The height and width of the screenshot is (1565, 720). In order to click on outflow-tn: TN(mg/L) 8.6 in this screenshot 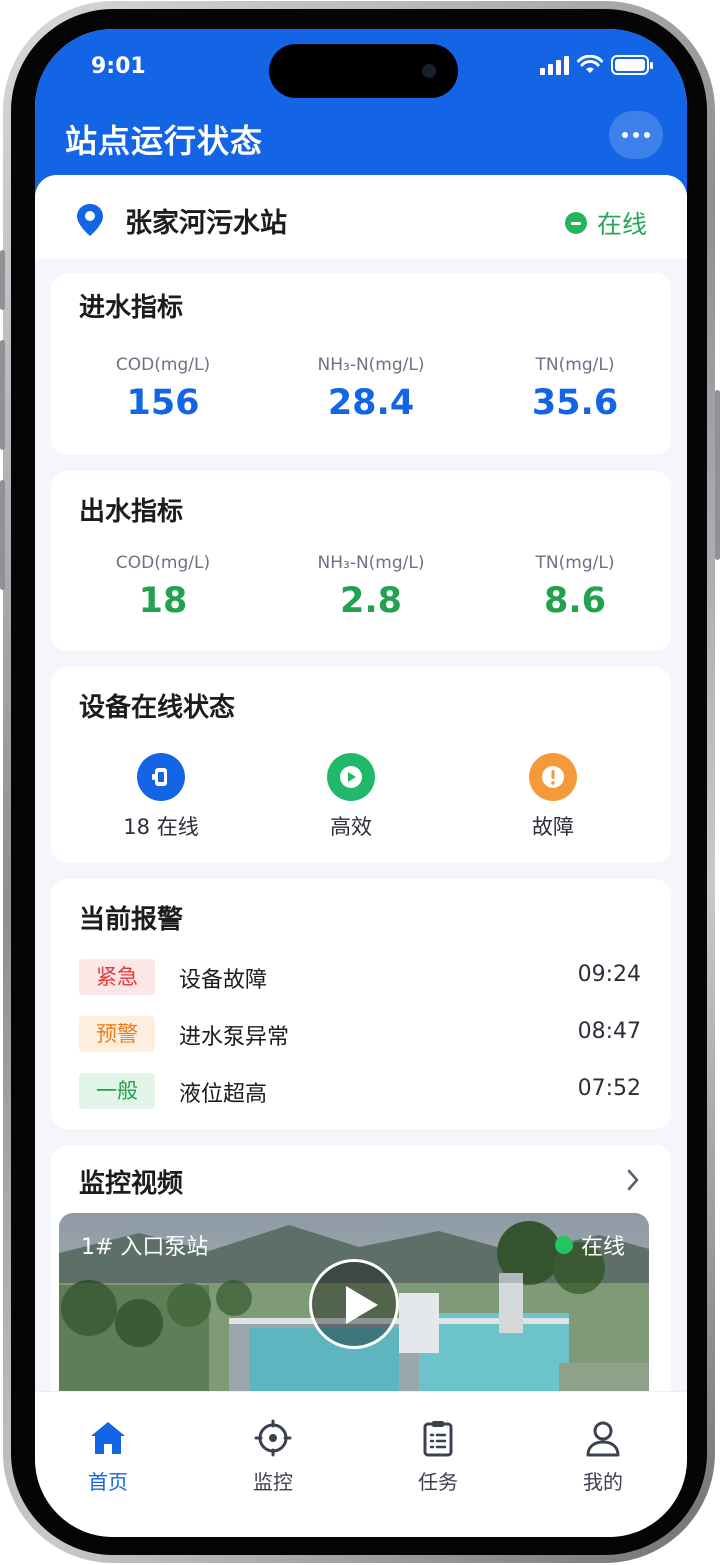, I will do `click(575, 587)`.